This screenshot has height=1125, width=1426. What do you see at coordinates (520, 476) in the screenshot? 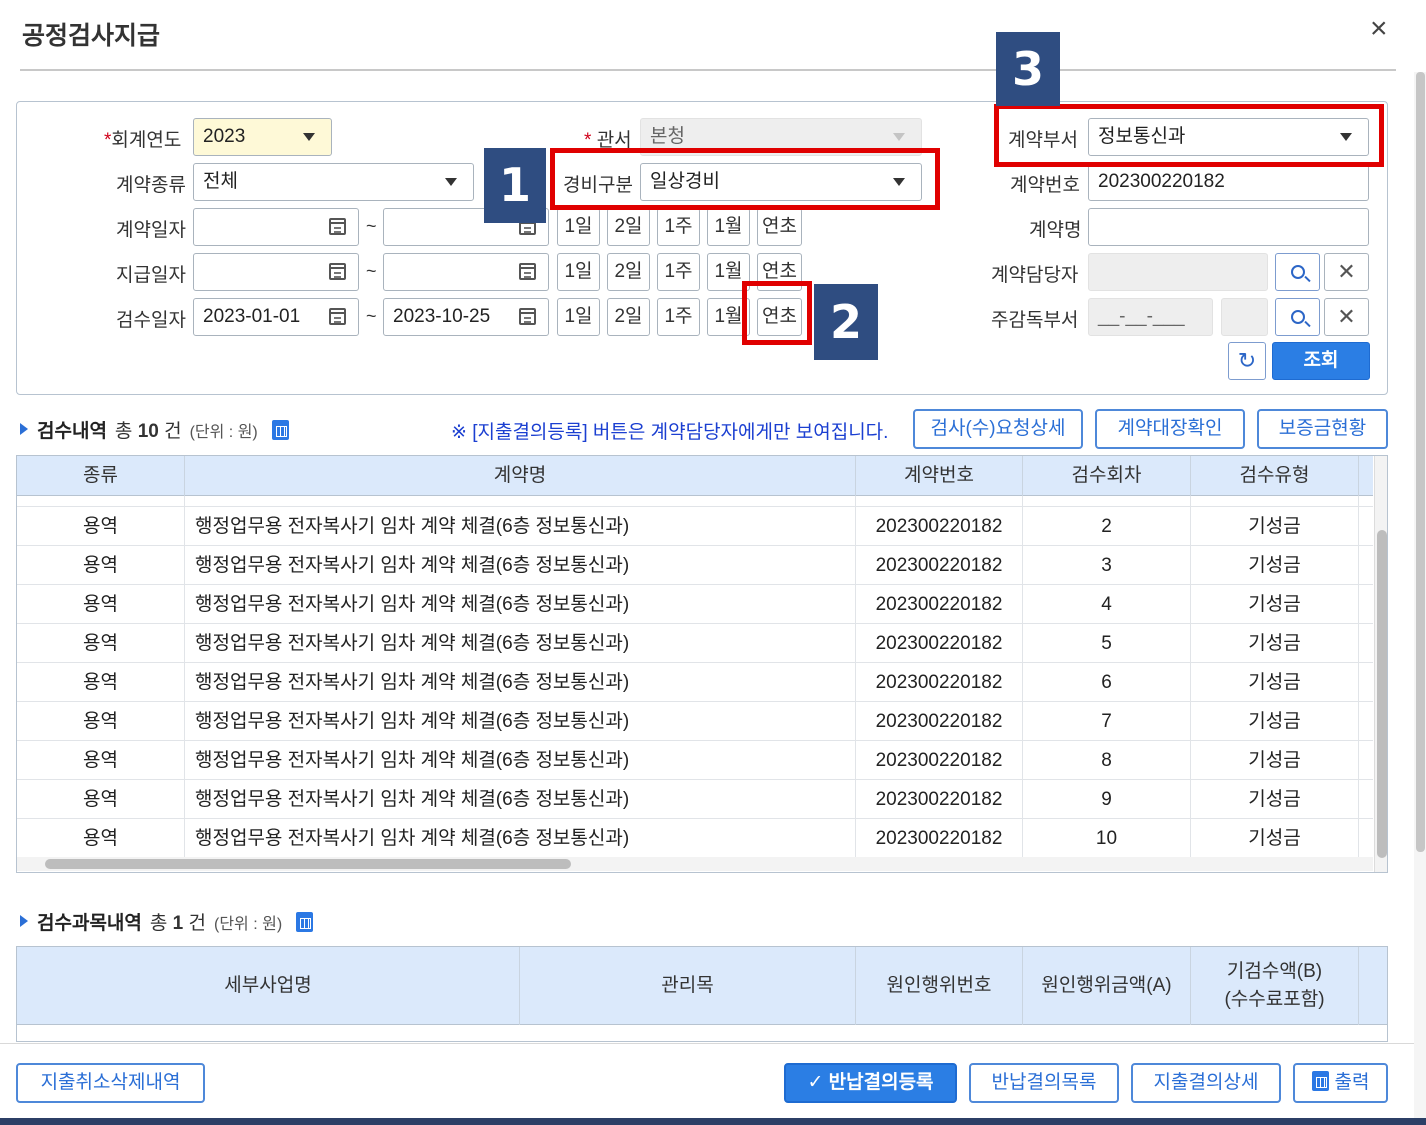
I see `column-header: 계약명` at bounding box center [520, 476].